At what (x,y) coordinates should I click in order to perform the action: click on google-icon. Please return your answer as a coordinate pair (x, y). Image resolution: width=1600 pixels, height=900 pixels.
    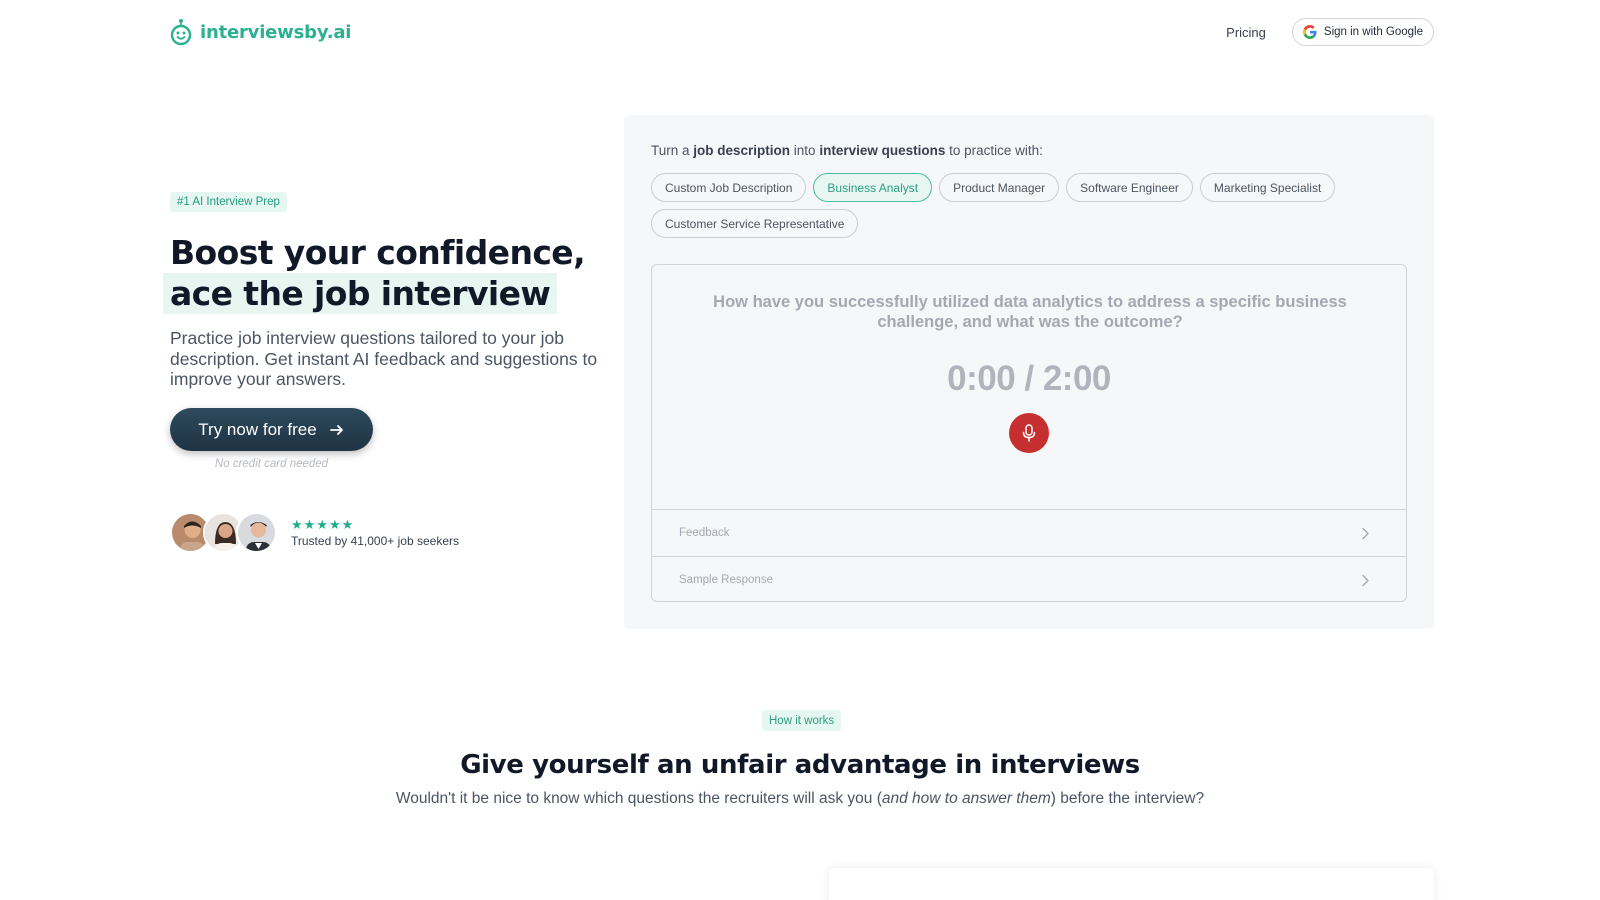
    Looking at the image, I should click on (1309, 32).